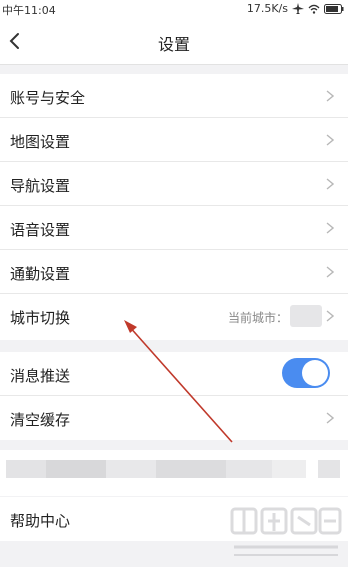  Describe the element at coordinates (174, 374) in the screenshot. I see `row-push-notifications: 消息推送` at that location.